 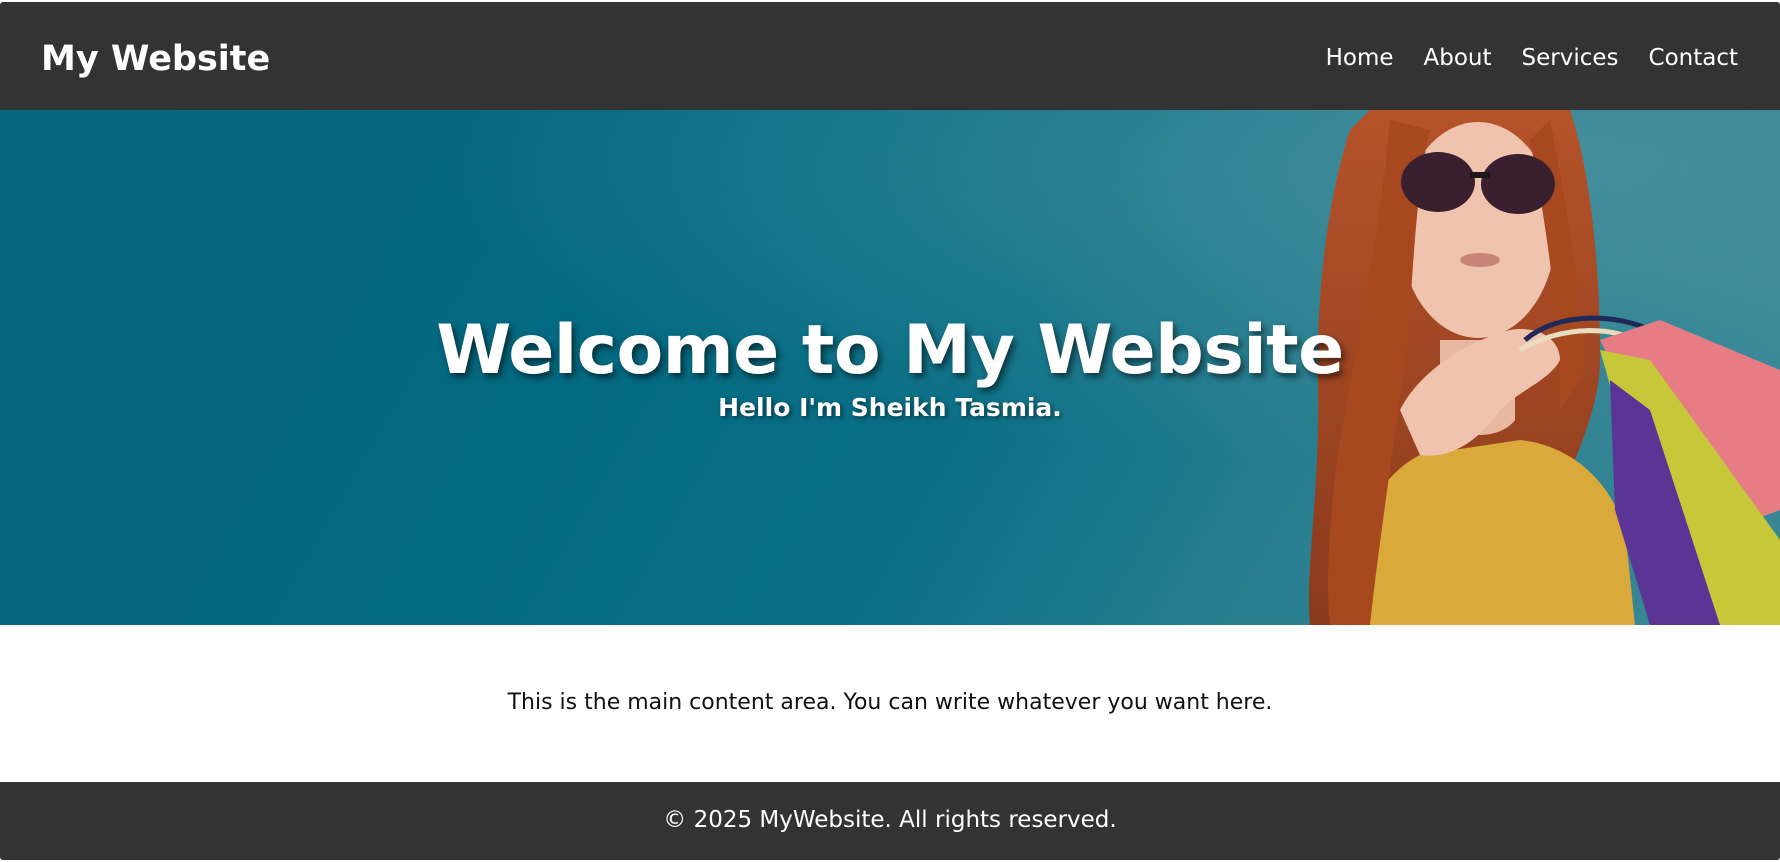 What do you see at coordinates (1570, 58) in the screenshot?
I see `nav-link-services: Services` at bounding box center [1570, 58].